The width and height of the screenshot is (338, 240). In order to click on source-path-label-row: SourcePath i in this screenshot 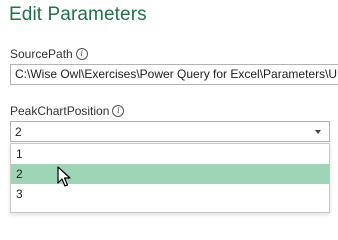, I will do `click(49, 54)`.